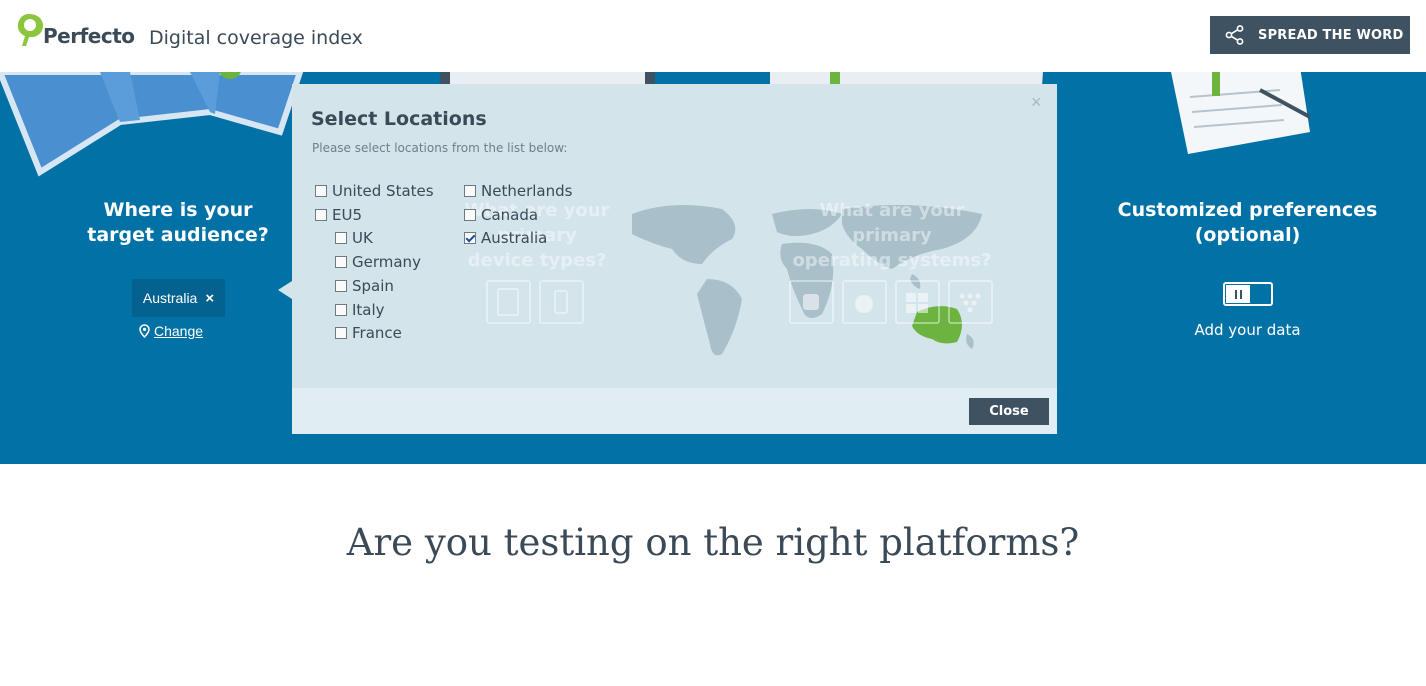 This screenshot has height=686, width=1426. Describe the element at coordinates (1241, 113) in the screenshot. I see `notepad-illustration` at that location.